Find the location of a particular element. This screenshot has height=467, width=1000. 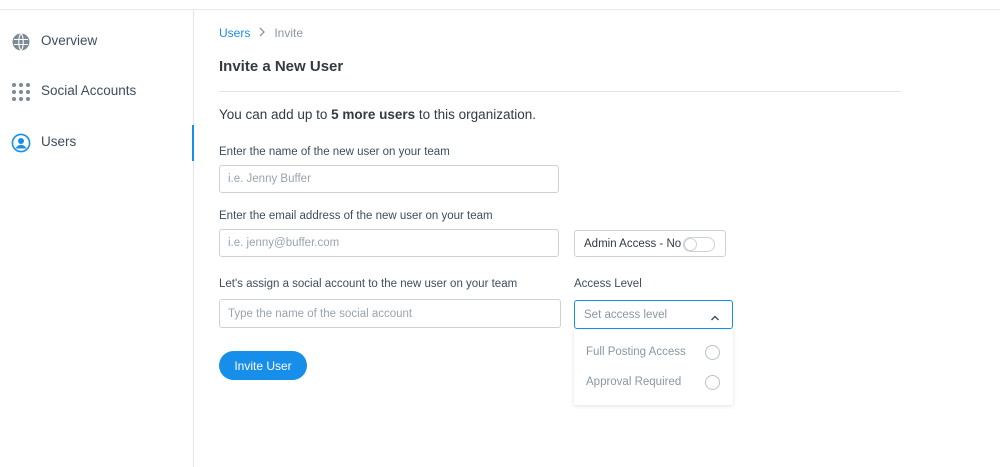

intro-suffix: to this organization. is located at coordinates (475, 114).